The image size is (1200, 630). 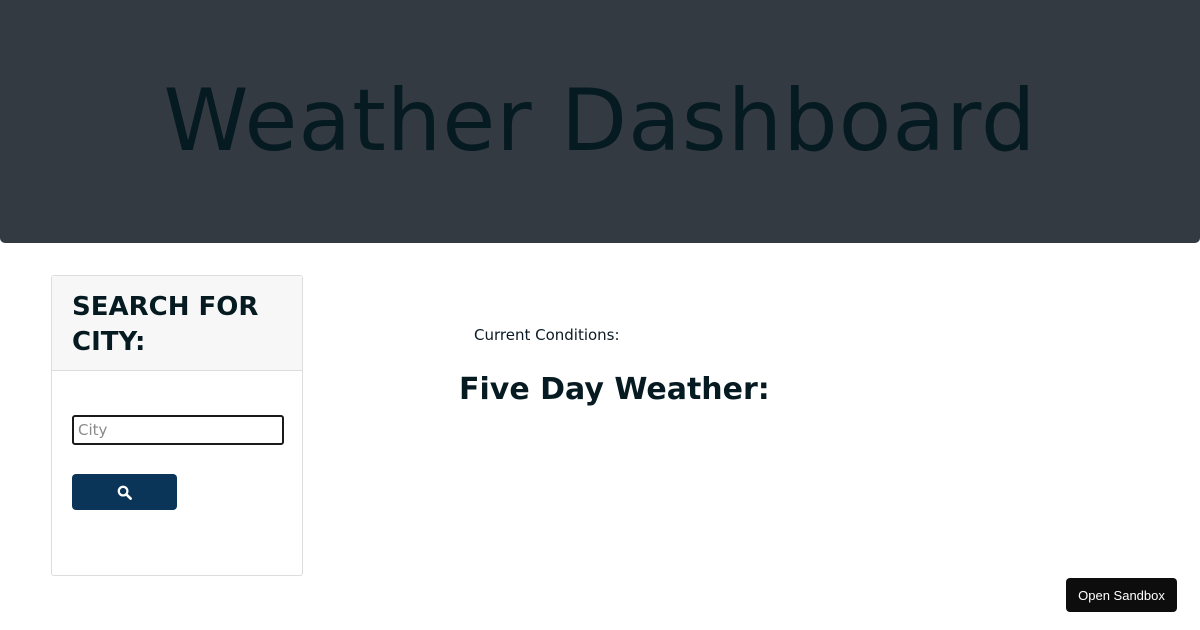 I want to click on search-card: SEARCH FOR CITY:, so click(x=177, y=425).